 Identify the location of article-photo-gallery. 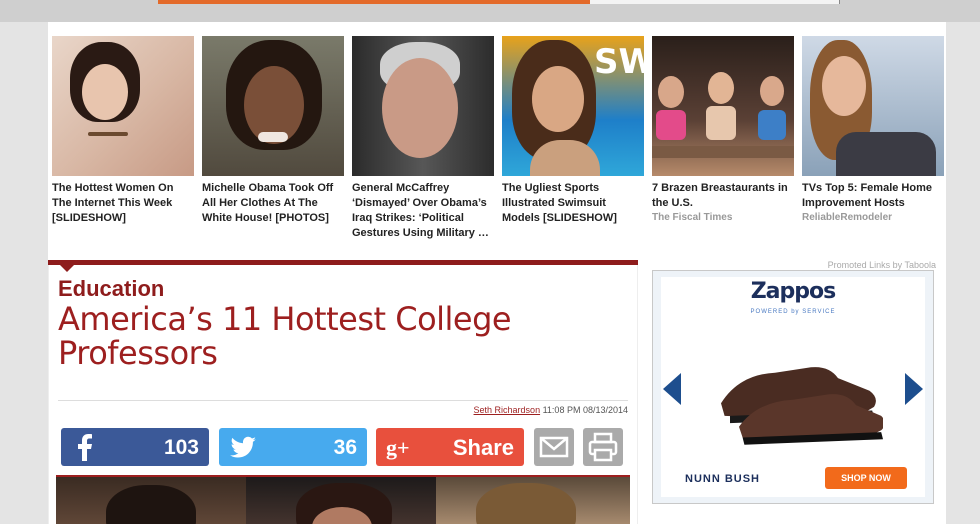
(343, 499).